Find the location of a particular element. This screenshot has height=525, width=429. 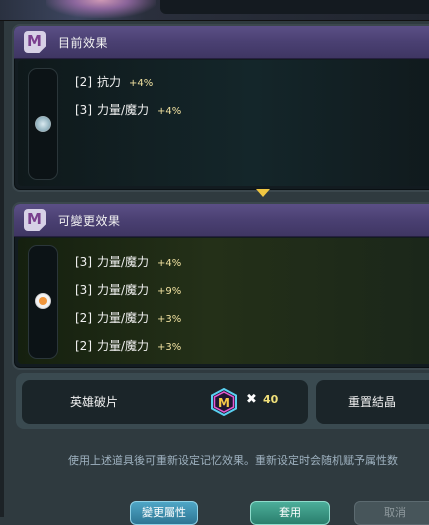

hero-shard-label: 英雄破片 is located at coordinates (94, 402).